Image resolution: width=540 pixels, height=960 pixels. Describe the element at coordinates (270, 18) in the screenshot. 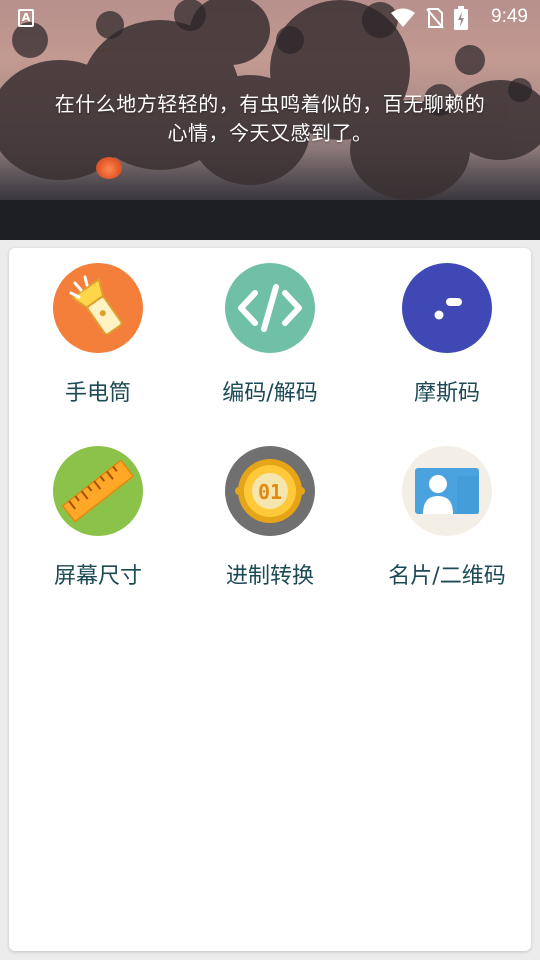

I see `status-bar: A 9:49` at that location.